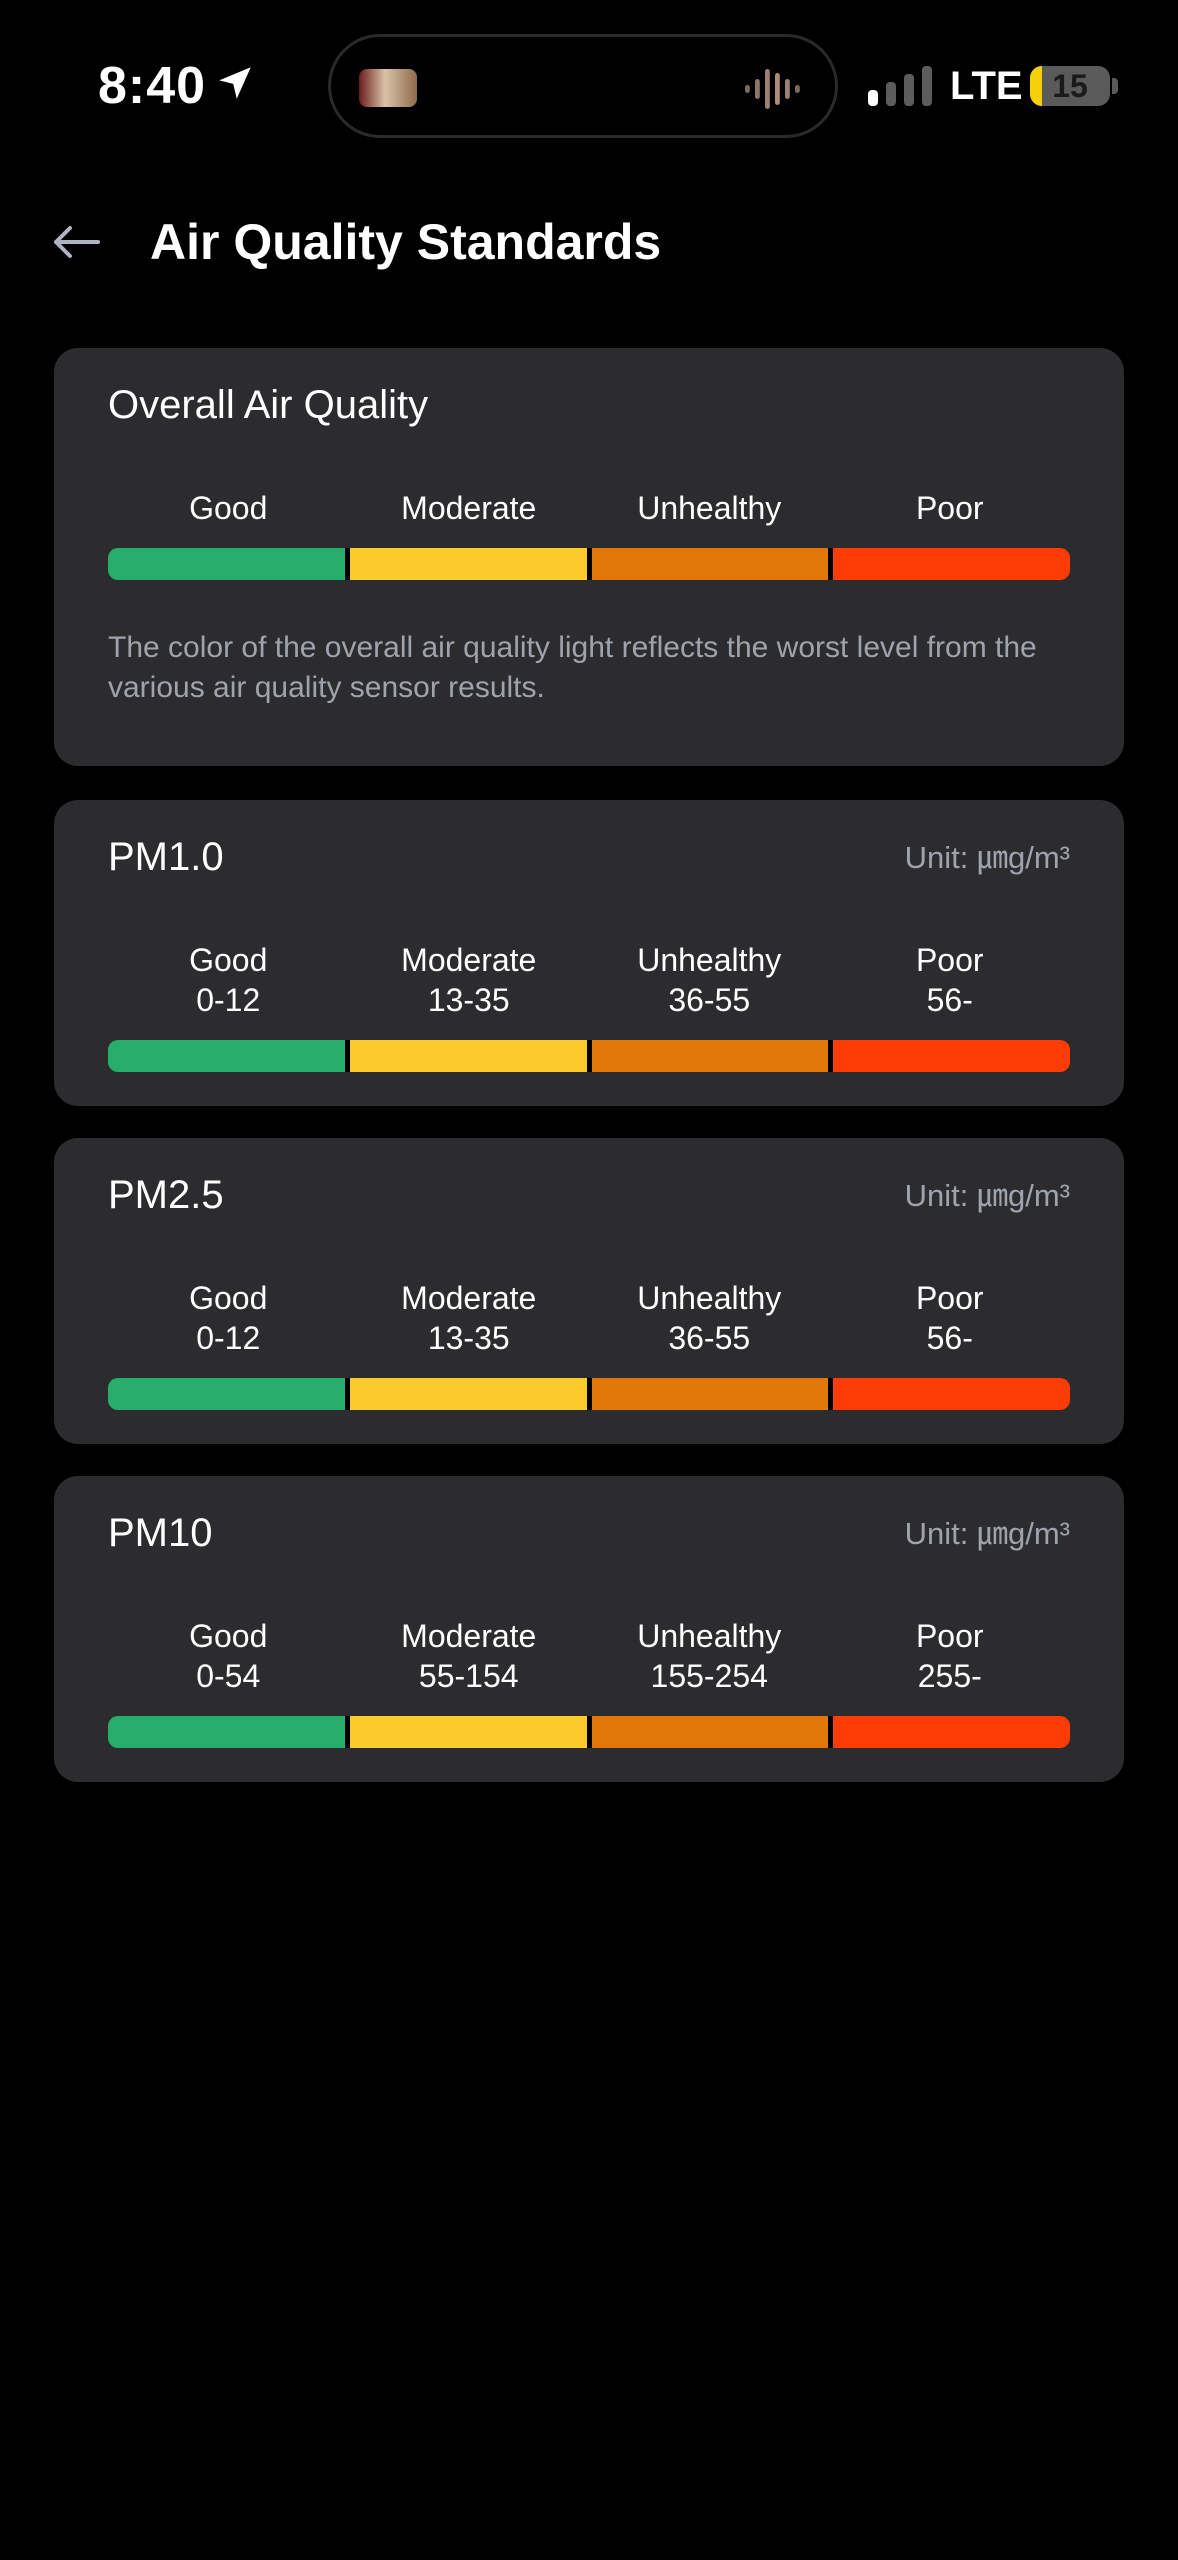  Describe the element at coordinates (166, 1195) in the screenshot. I see `card-title: PM2.5` at that location.